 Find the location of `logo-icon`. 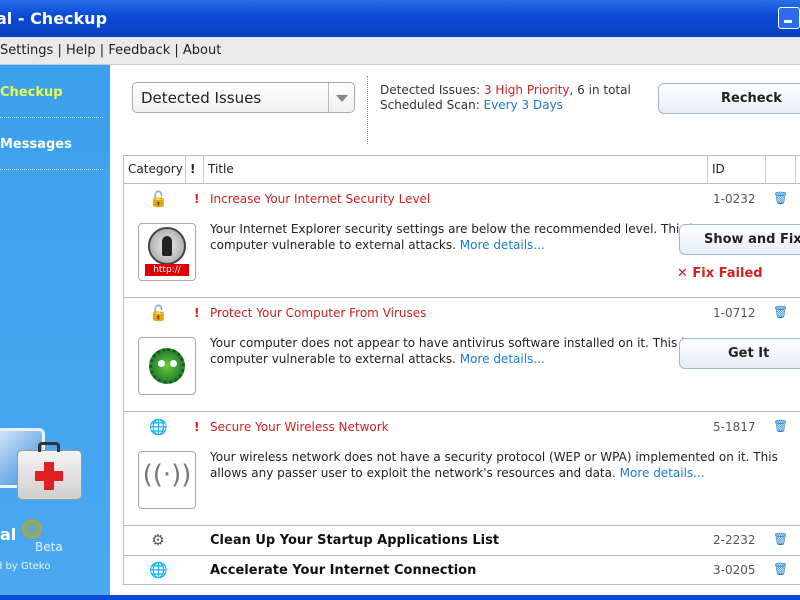

logo-icon is located at coordinates (31, 529).